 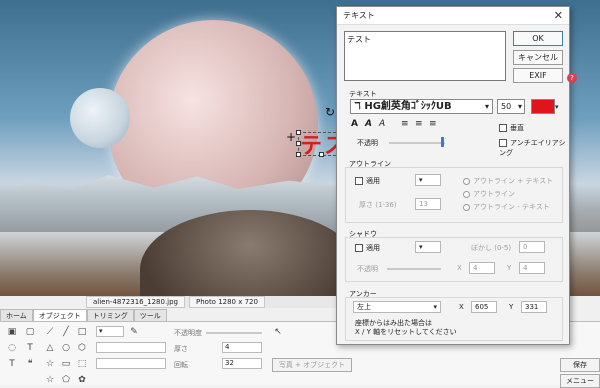 I want to click on status-photo-info: Photo 1280 x 720, so click(x=227, y=302).